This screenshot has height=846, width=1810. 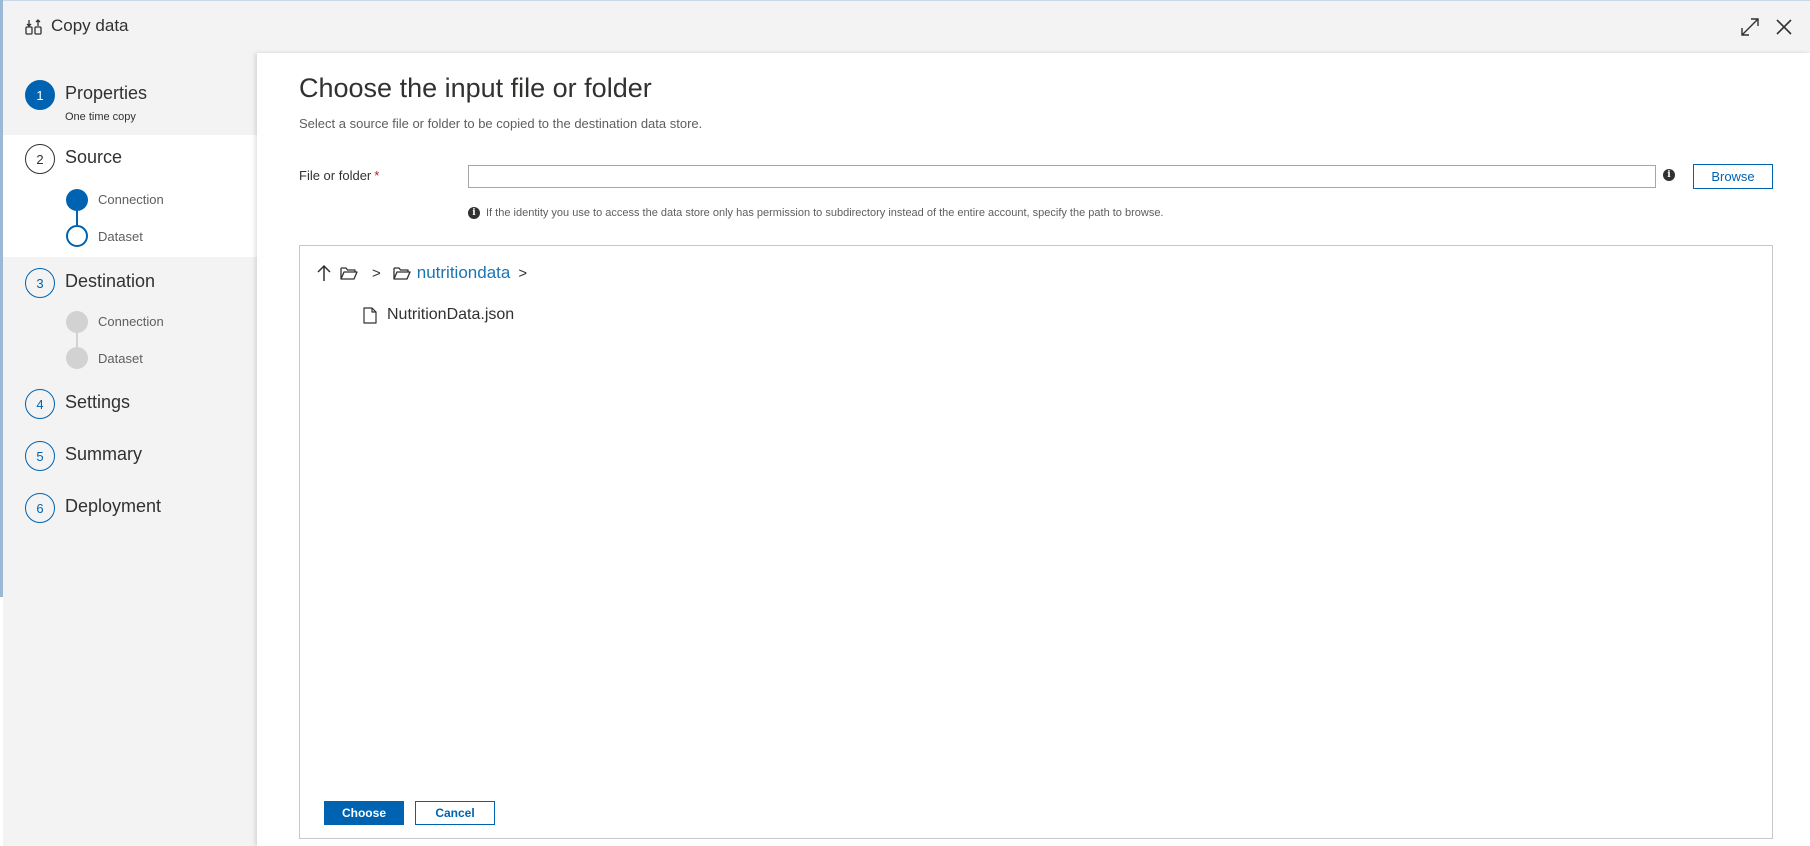 What do you see at coordinates (451, 314) in the screenshot?
I see `file-name: NutritionData.json` at bounding box center [451, 314].